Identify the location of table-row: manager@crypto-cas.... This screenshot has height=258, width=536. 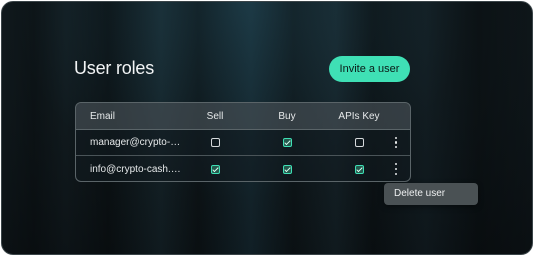
(243, 143).